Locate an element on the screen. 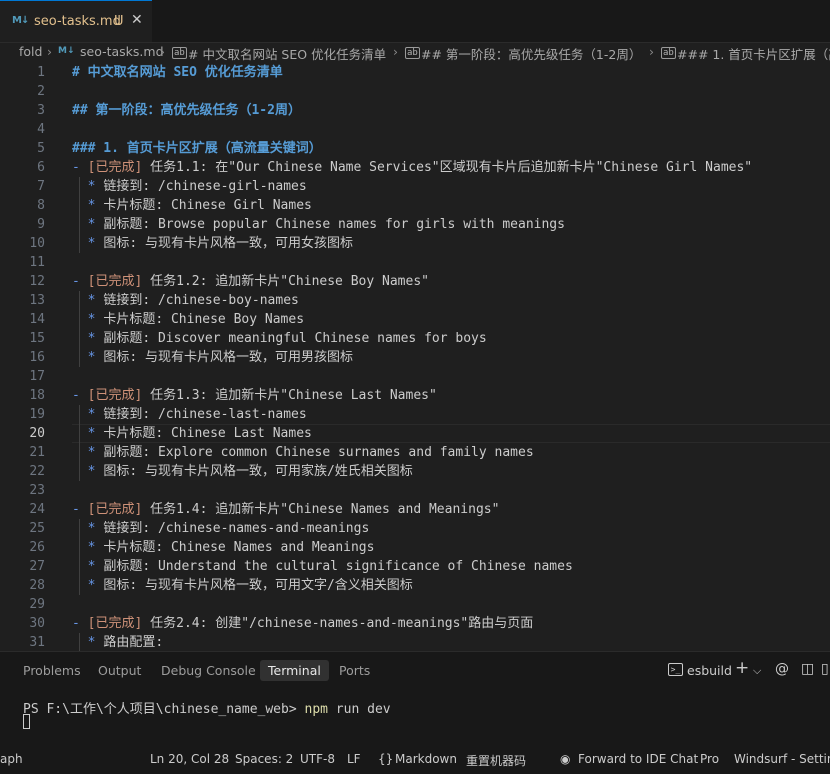 The image size is (830, 774). line-number: 31 is located at coordinates (37, 642).